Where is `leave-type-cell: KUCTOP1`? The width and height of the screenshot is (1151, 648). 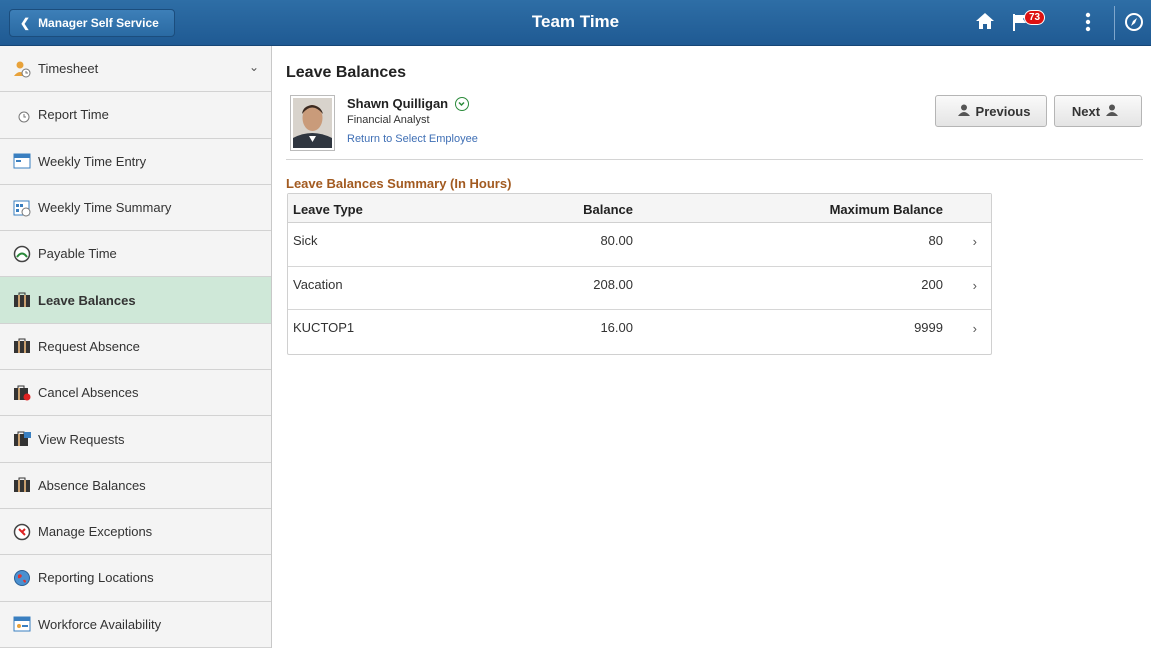 leave-type-cell: KUCTOP1 is located at coordinates (324, 327).